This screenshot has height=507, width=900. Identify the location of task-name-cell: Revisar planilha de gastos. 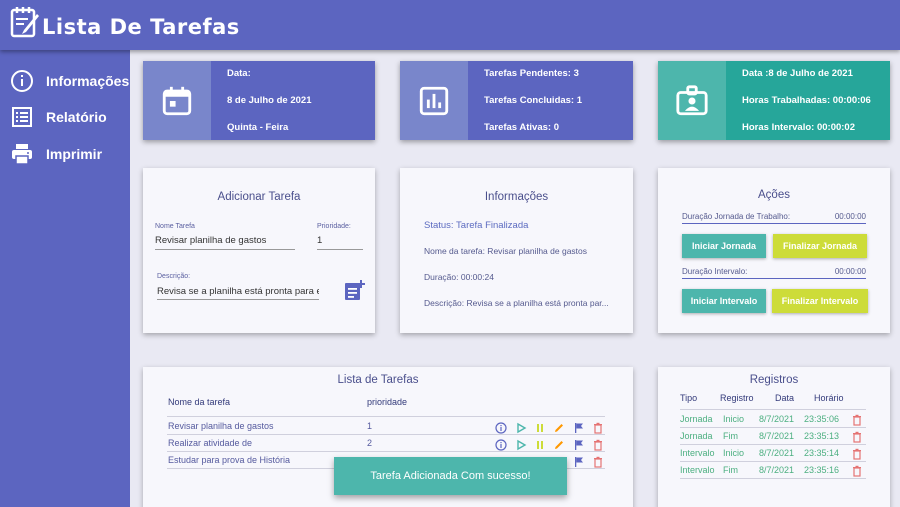
(221, 426).